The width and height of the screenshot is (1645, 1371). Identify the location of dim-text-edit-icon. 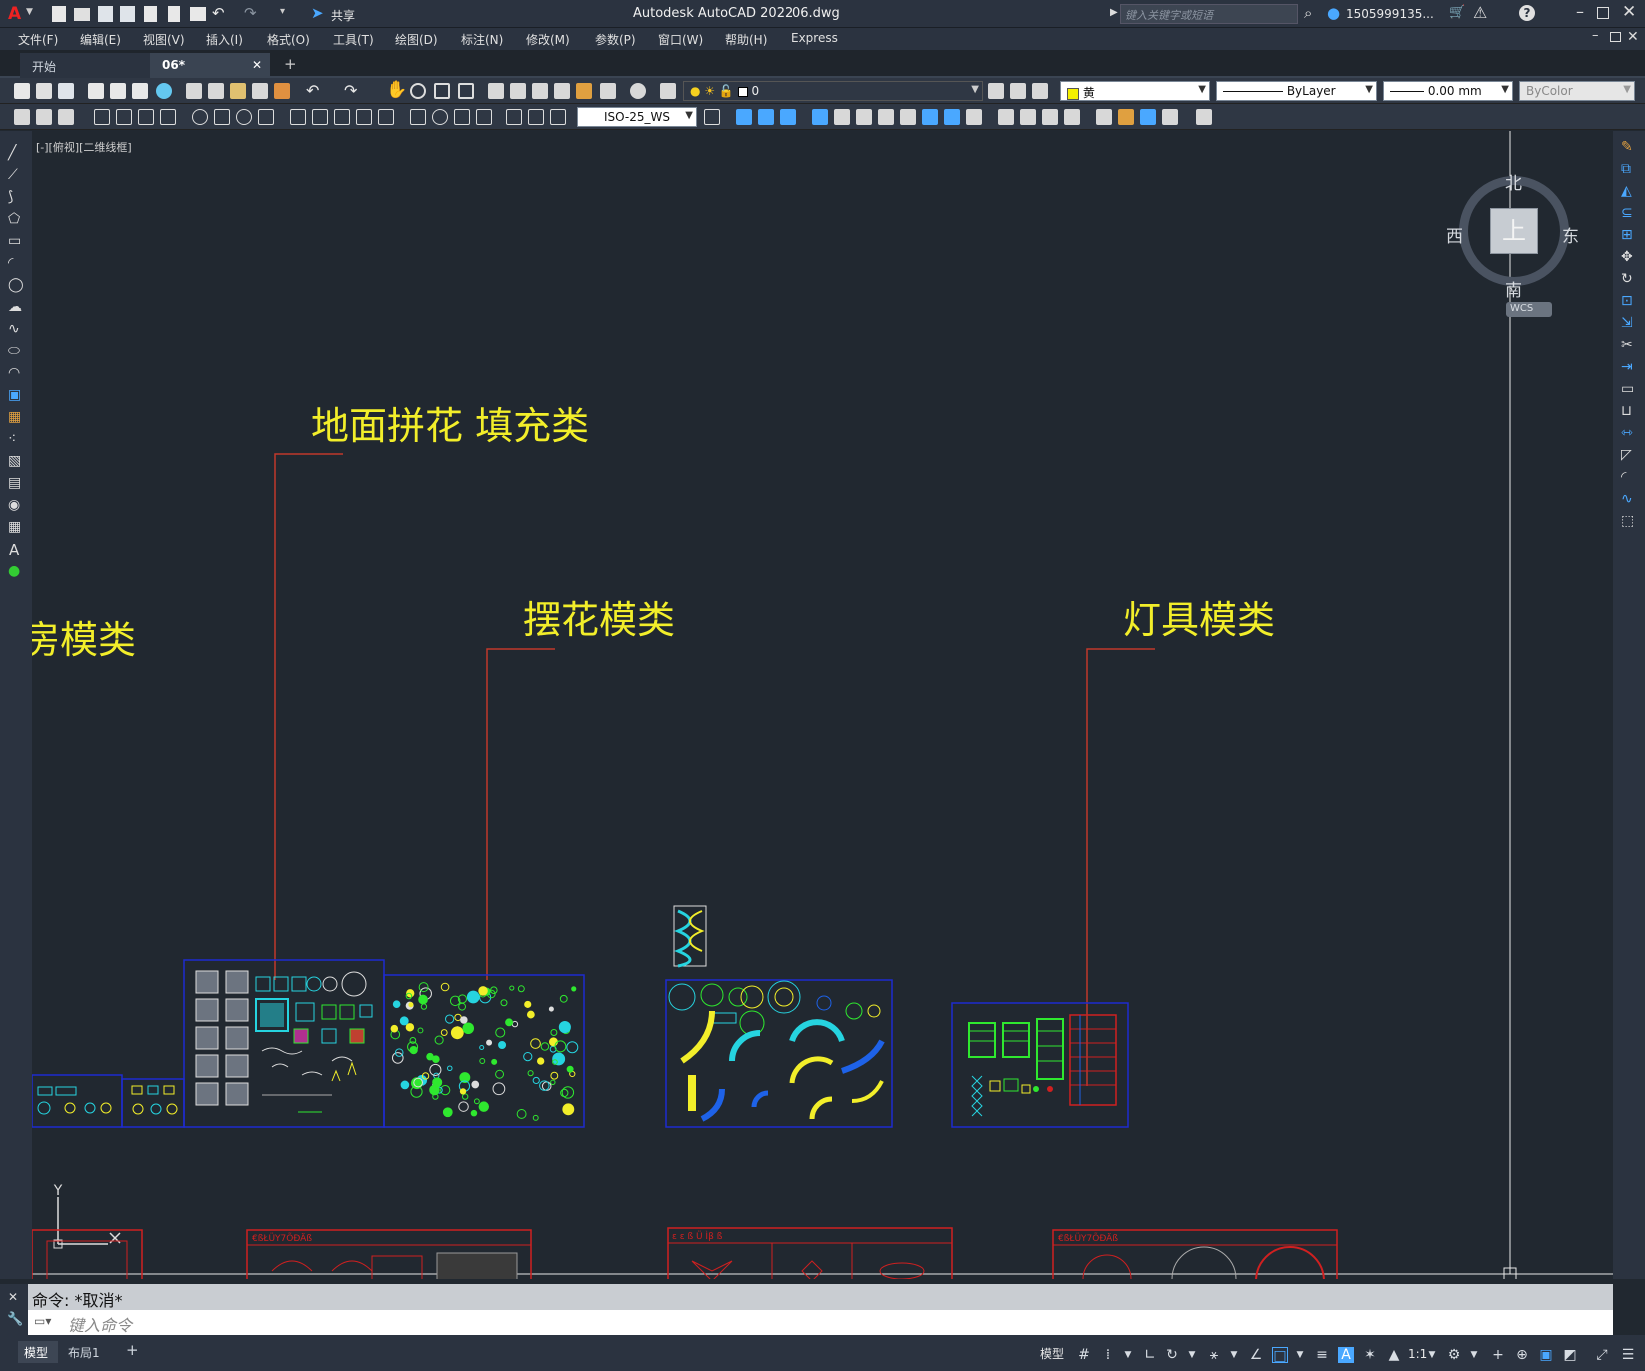
(536, 117).